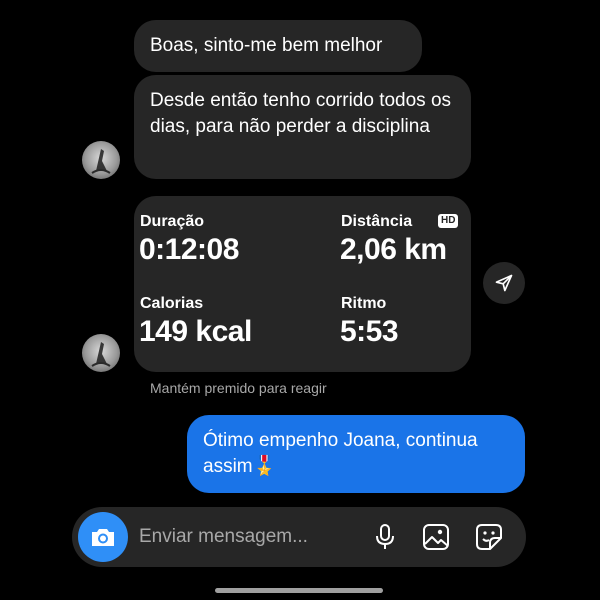  What do you see at coordinates (364, 303) in the screenshot?
I see `pace-label: Ritmo` at bounding box center [364, 303].